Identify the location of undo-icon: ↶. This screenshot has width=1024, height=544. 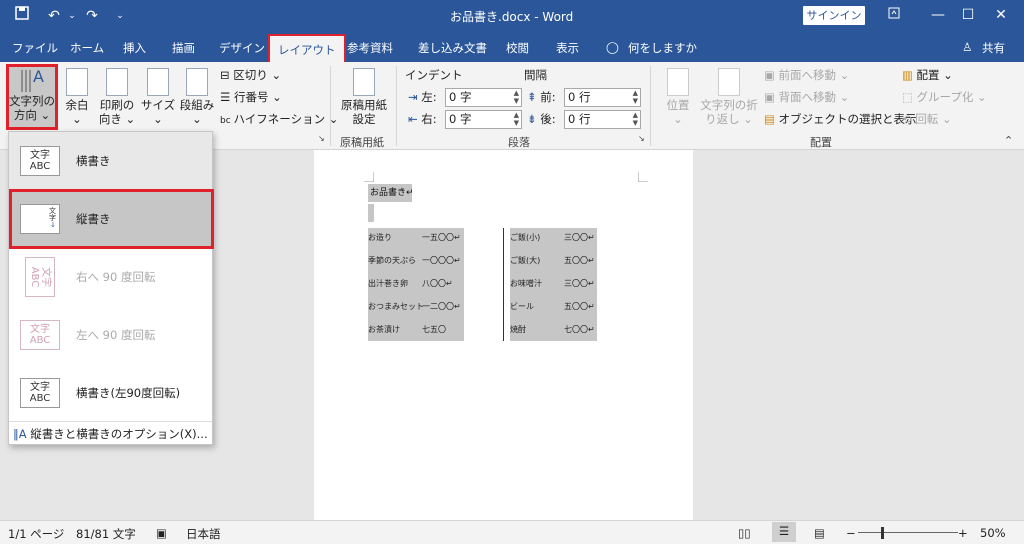
(54, 16).